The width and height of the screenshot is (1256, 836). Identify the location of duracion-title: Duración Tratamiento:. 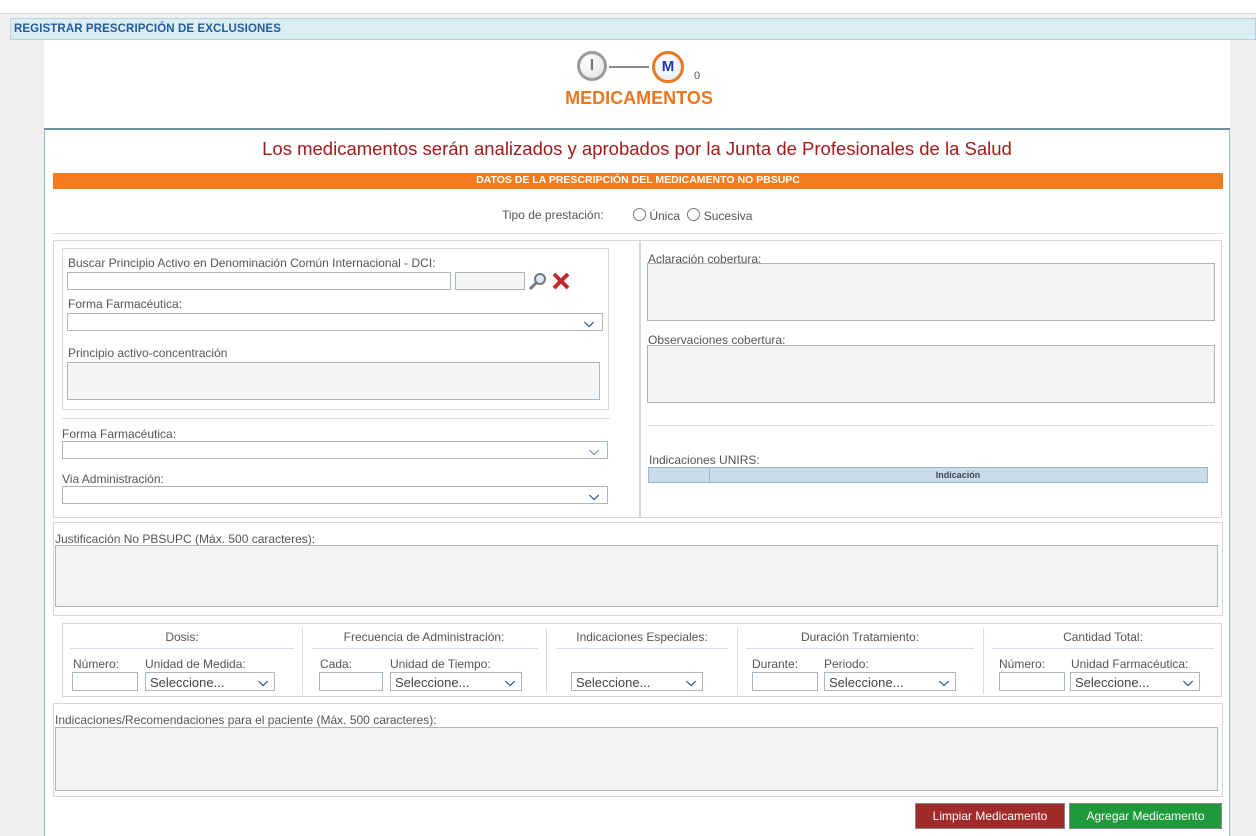
(860, 637).